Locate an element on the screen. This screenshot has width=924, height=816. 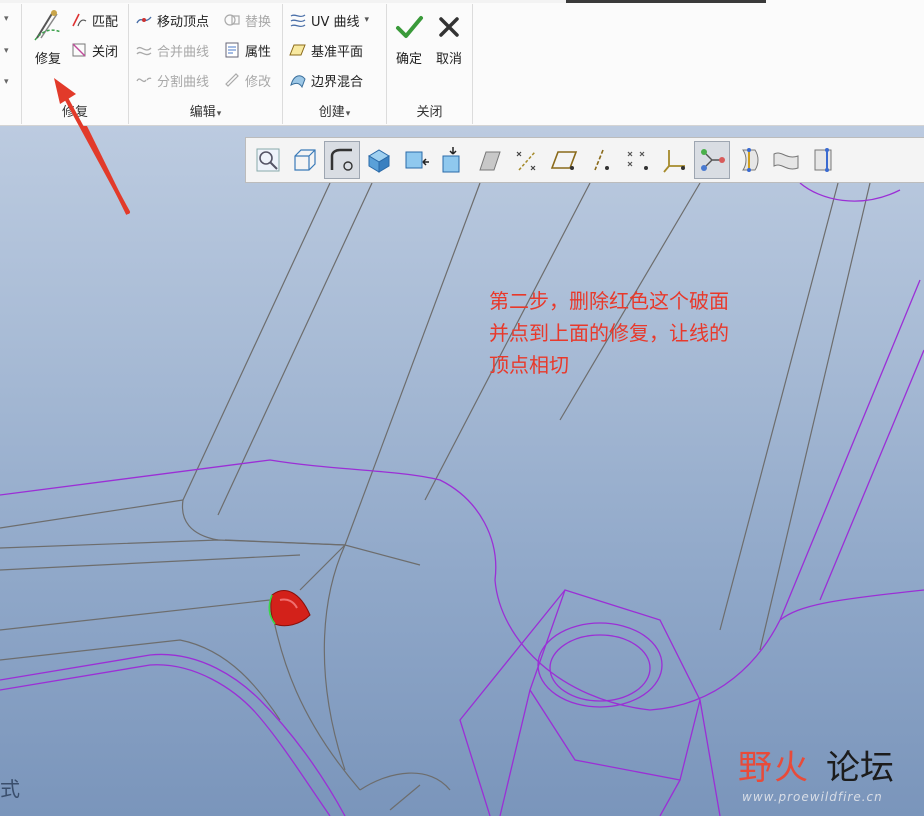
shading-icon is located at coordinates (490, 161).